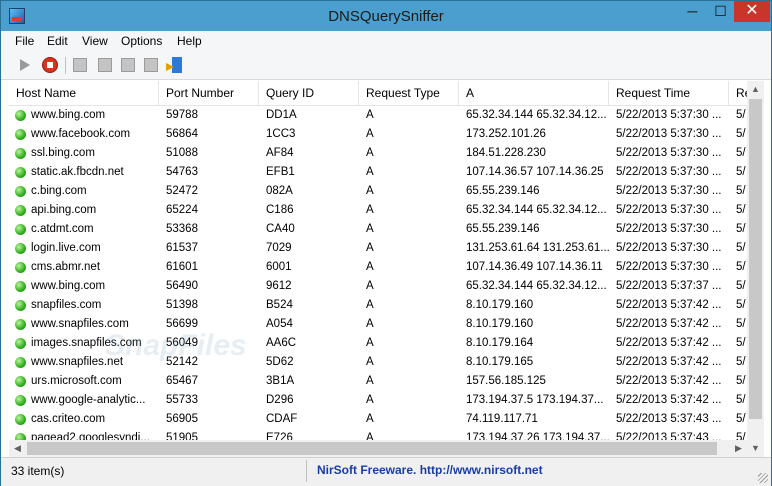 This screenshot has width=772, height=486. Describe the element at coordinates (182, 134) in the screenshot. I see `cell-port-number: 56864` at that location.